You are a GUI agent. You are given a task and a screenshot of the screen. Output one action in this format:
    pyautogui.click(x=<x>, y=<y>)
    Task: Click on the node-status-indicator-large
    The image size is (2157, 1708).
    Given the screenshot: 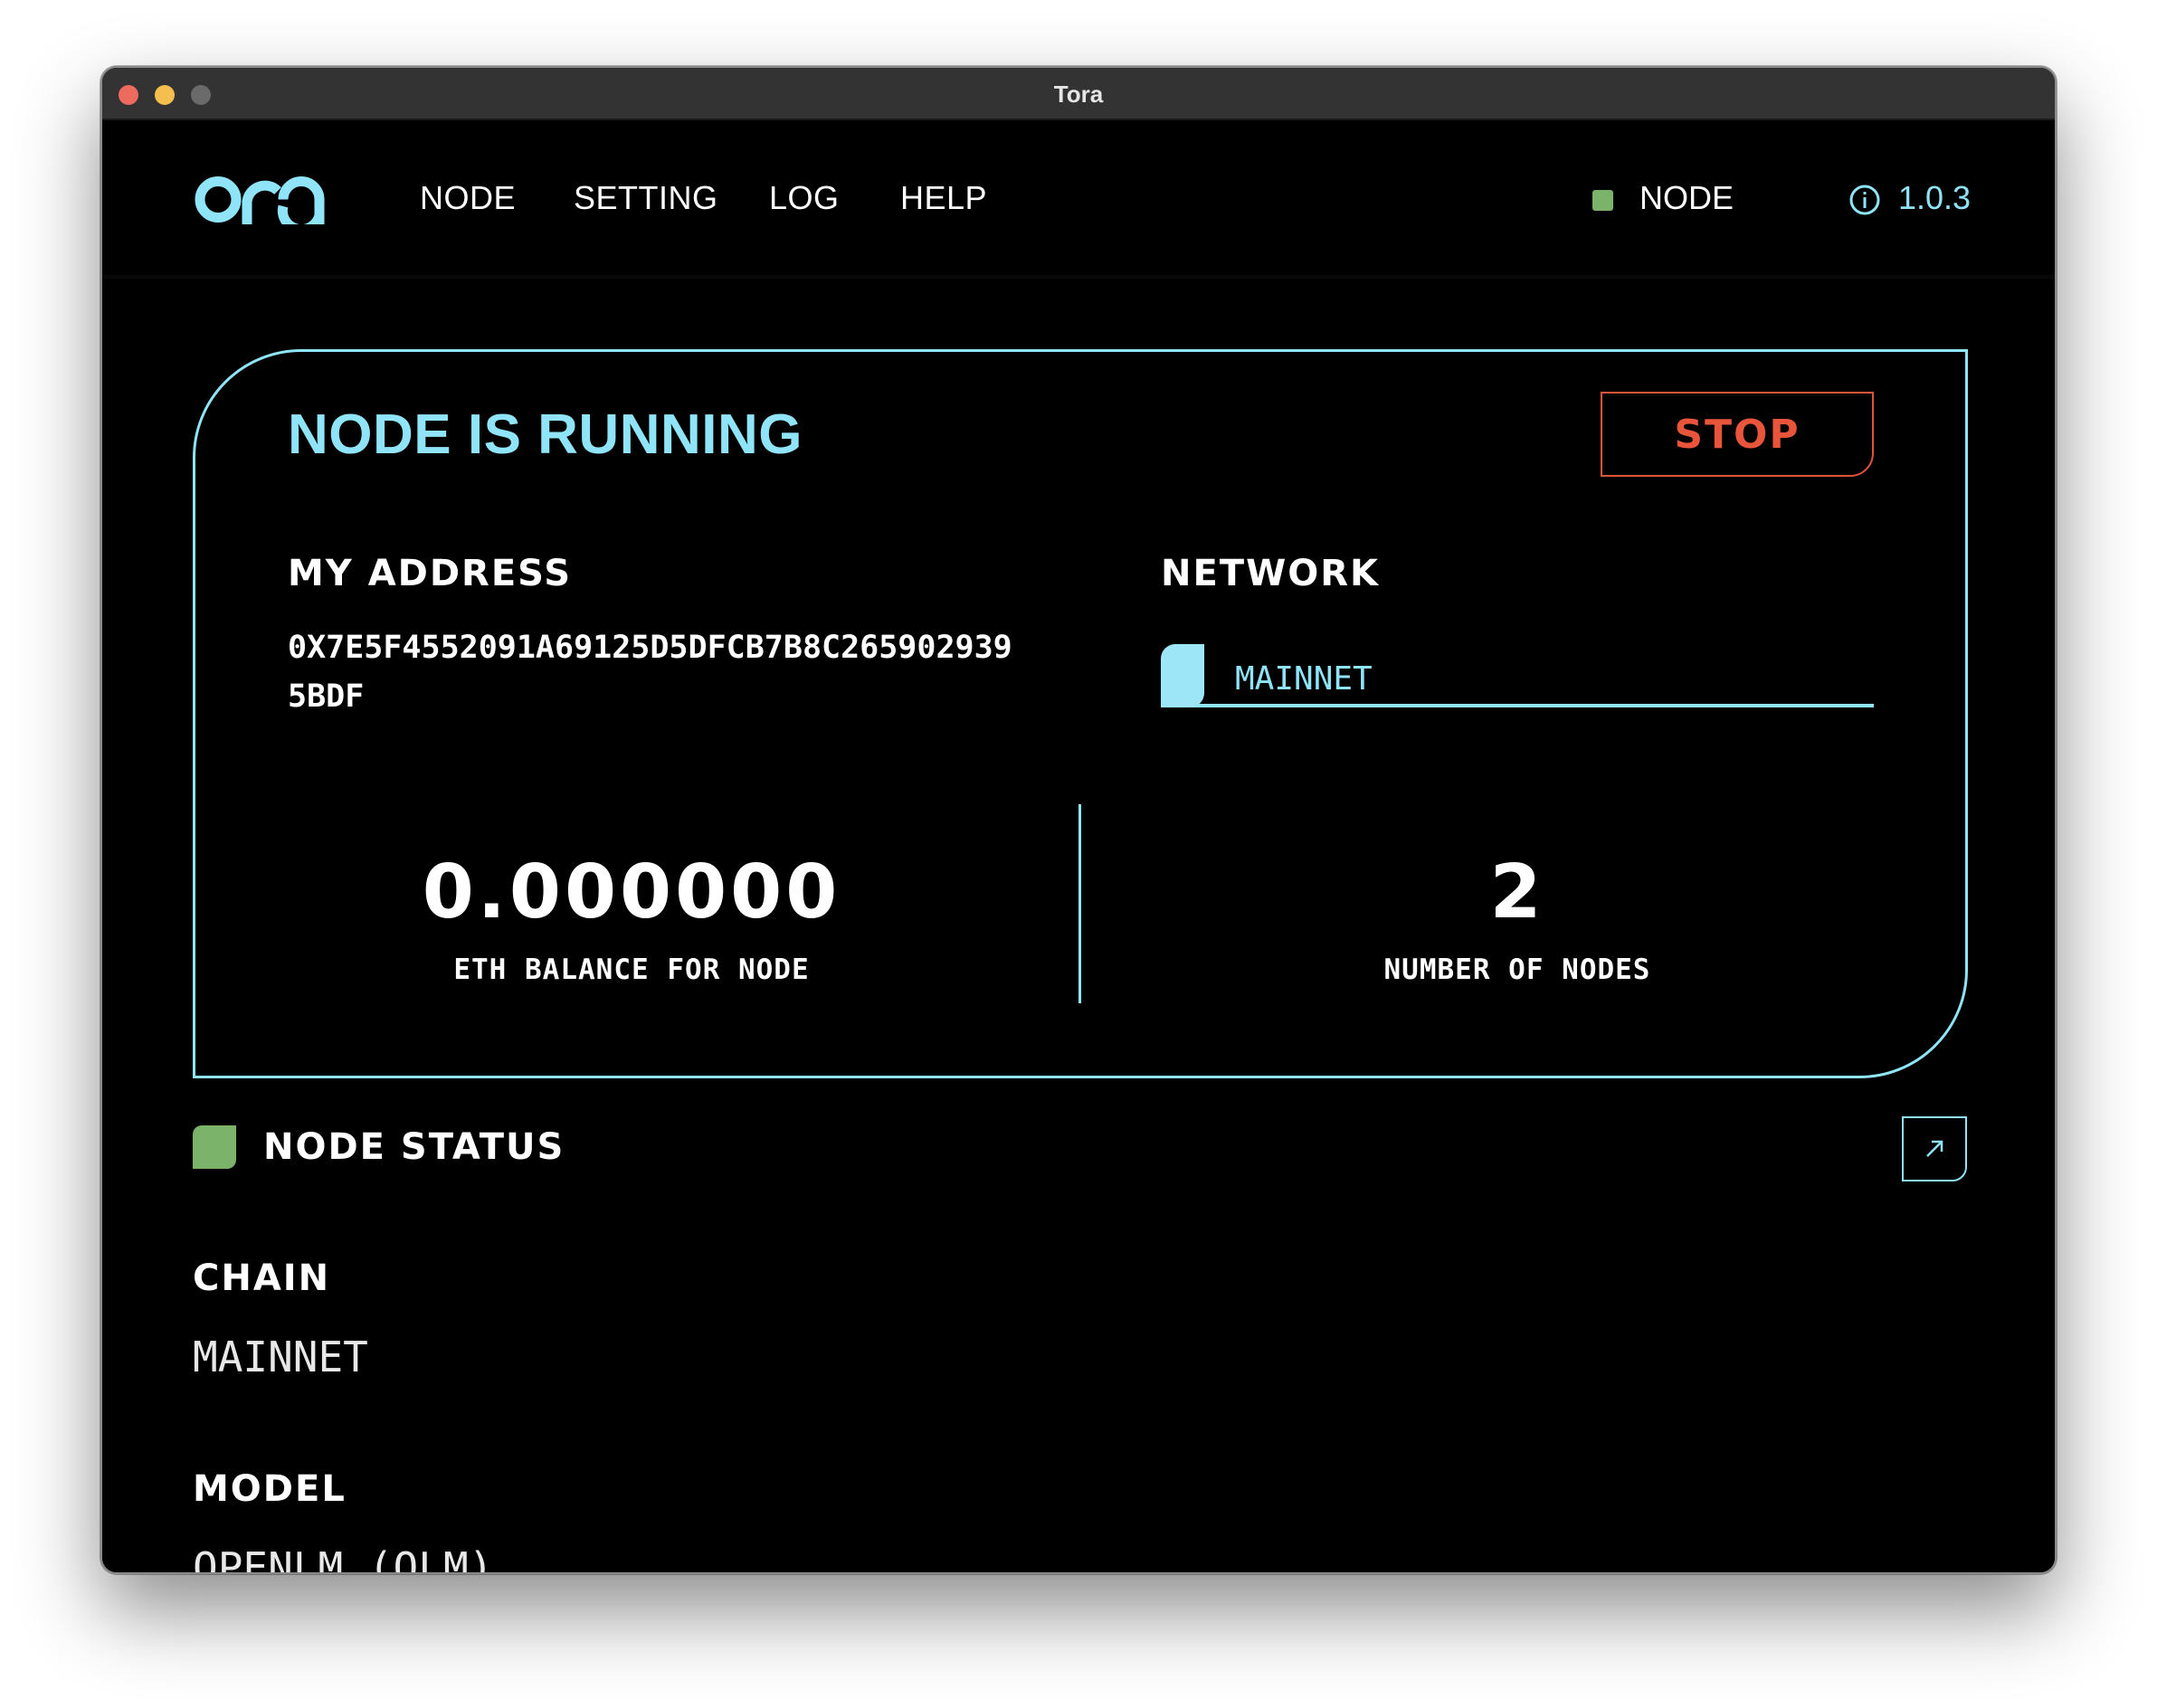 What is the action you would take?
    pyautogui.click(x=214, y=1147)
    